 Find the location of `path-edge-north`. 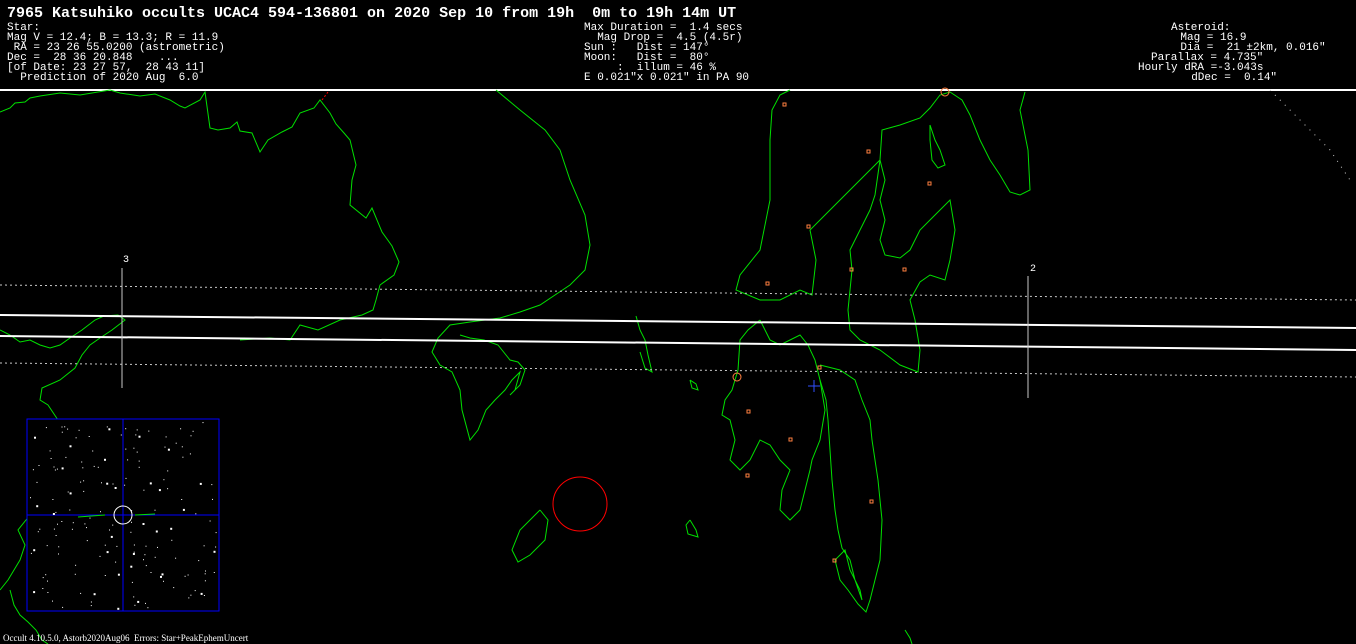

path-edge-north is located at coordinates (678, 321).